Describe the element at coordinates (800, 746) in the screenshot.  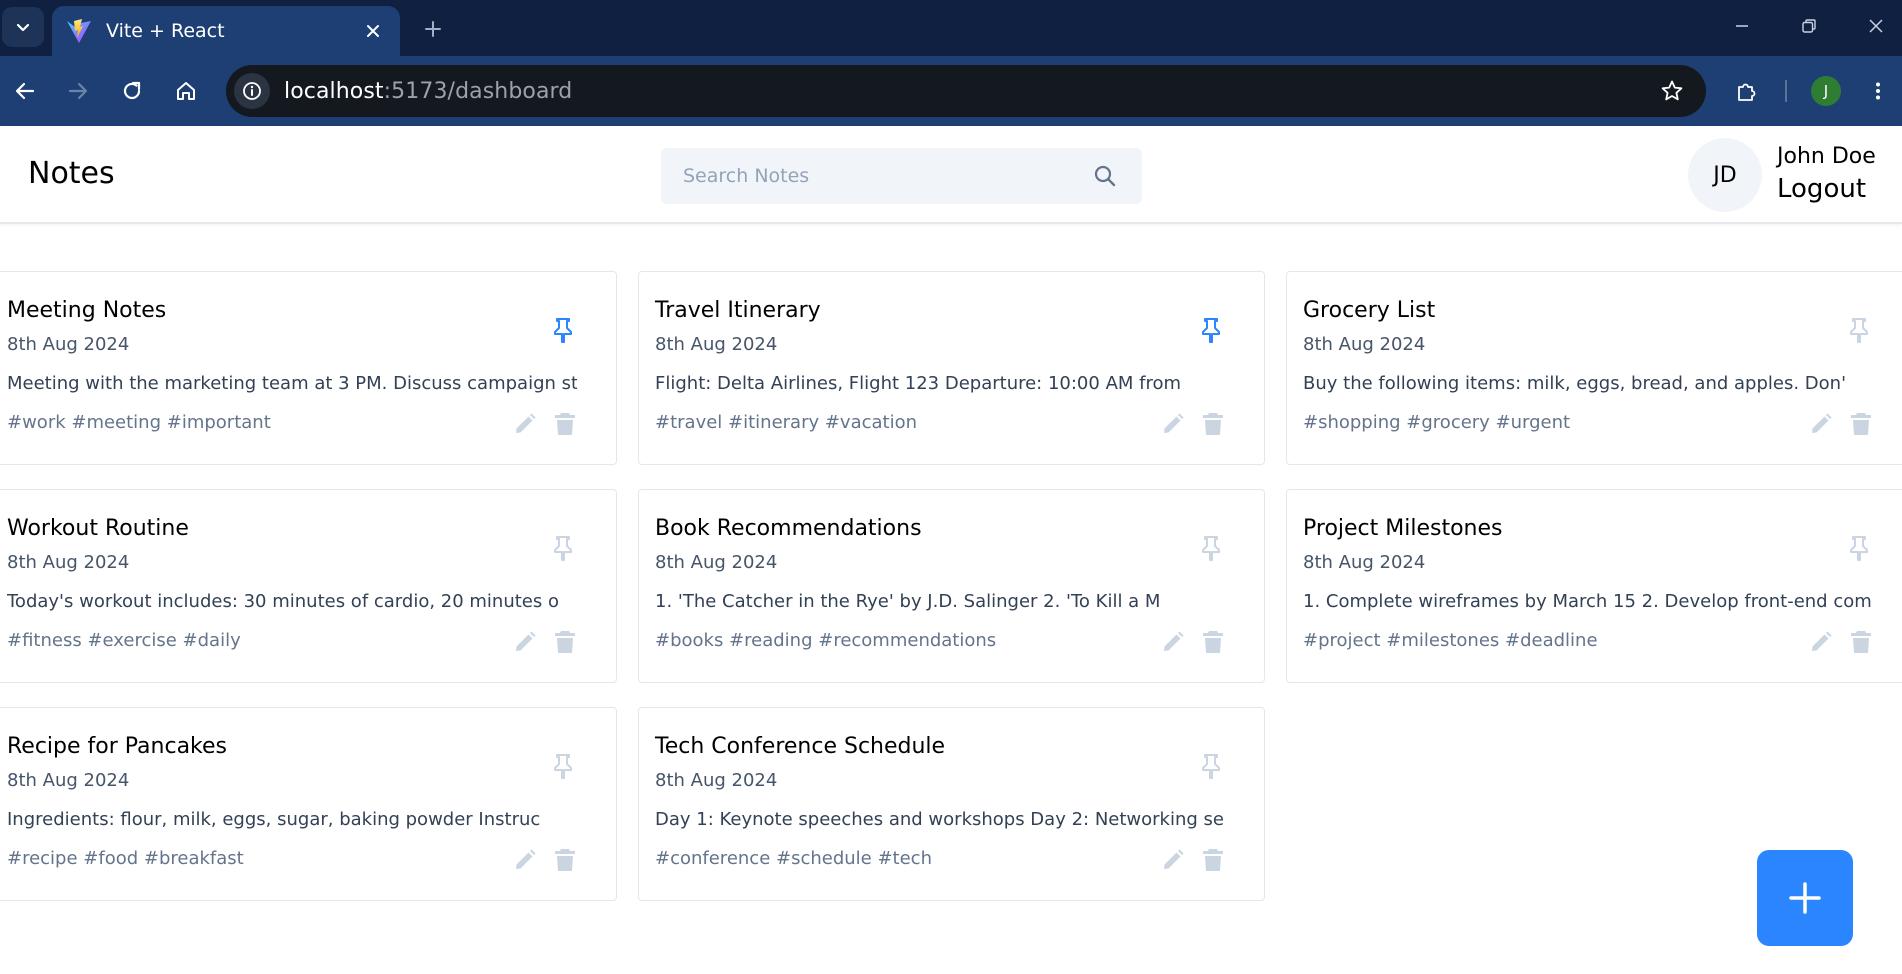
I see `note-title: Tech Conference Schedule` at that location.